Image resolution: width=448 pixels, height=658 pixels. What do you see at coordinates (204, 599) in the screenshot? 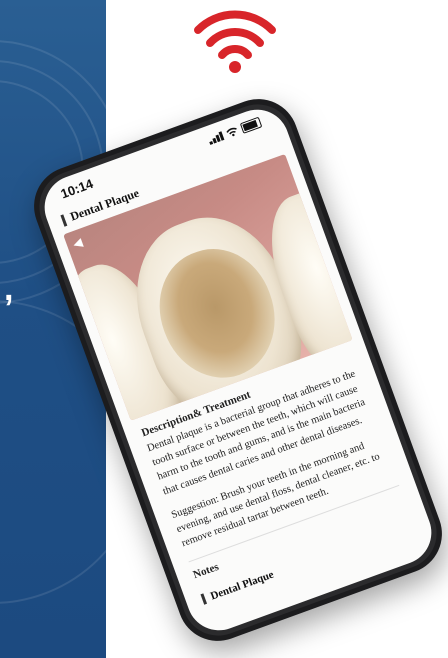
I see `next-item-accent-bar` at bounding box center [204, 599].